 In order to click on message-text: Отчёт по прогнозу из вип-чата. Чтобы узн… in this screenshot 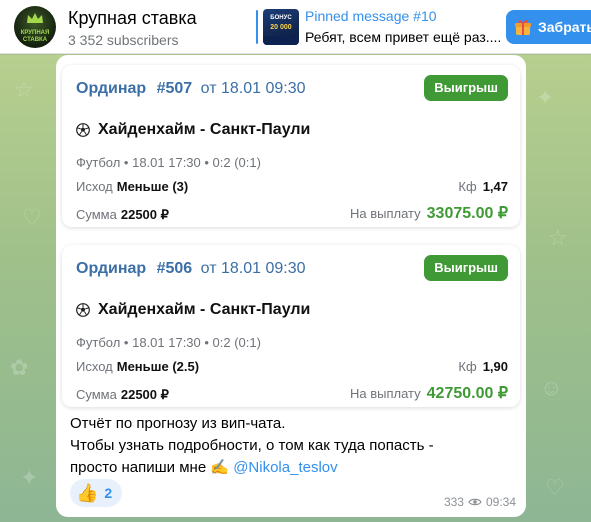, I will do `click(290, 446)`.